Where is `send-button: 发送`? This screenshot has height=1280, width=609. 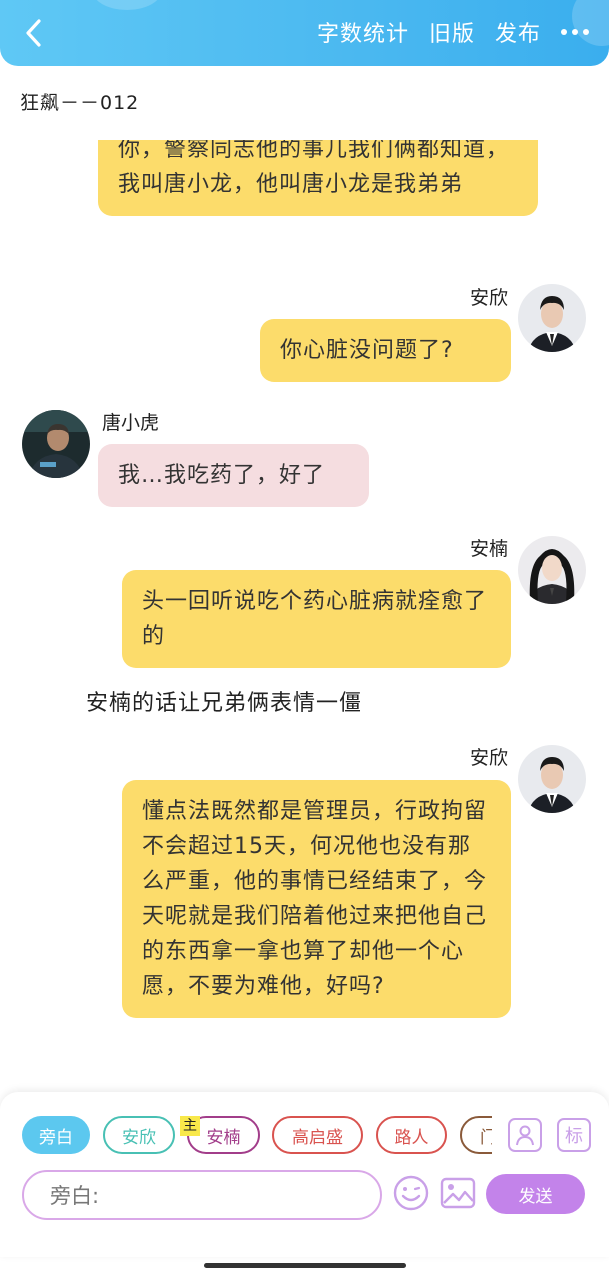
send-button: 发送 is located at coordinates (535, 1194).